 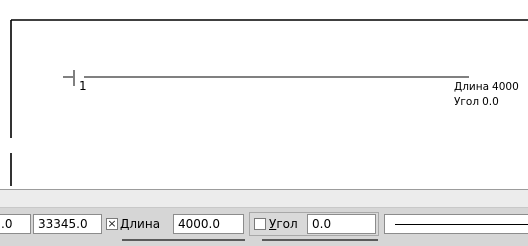 What do you see at coordinates (15, 224) in the screenshot?
I see `point-x-field: .0` at bounding box center [15, 224].